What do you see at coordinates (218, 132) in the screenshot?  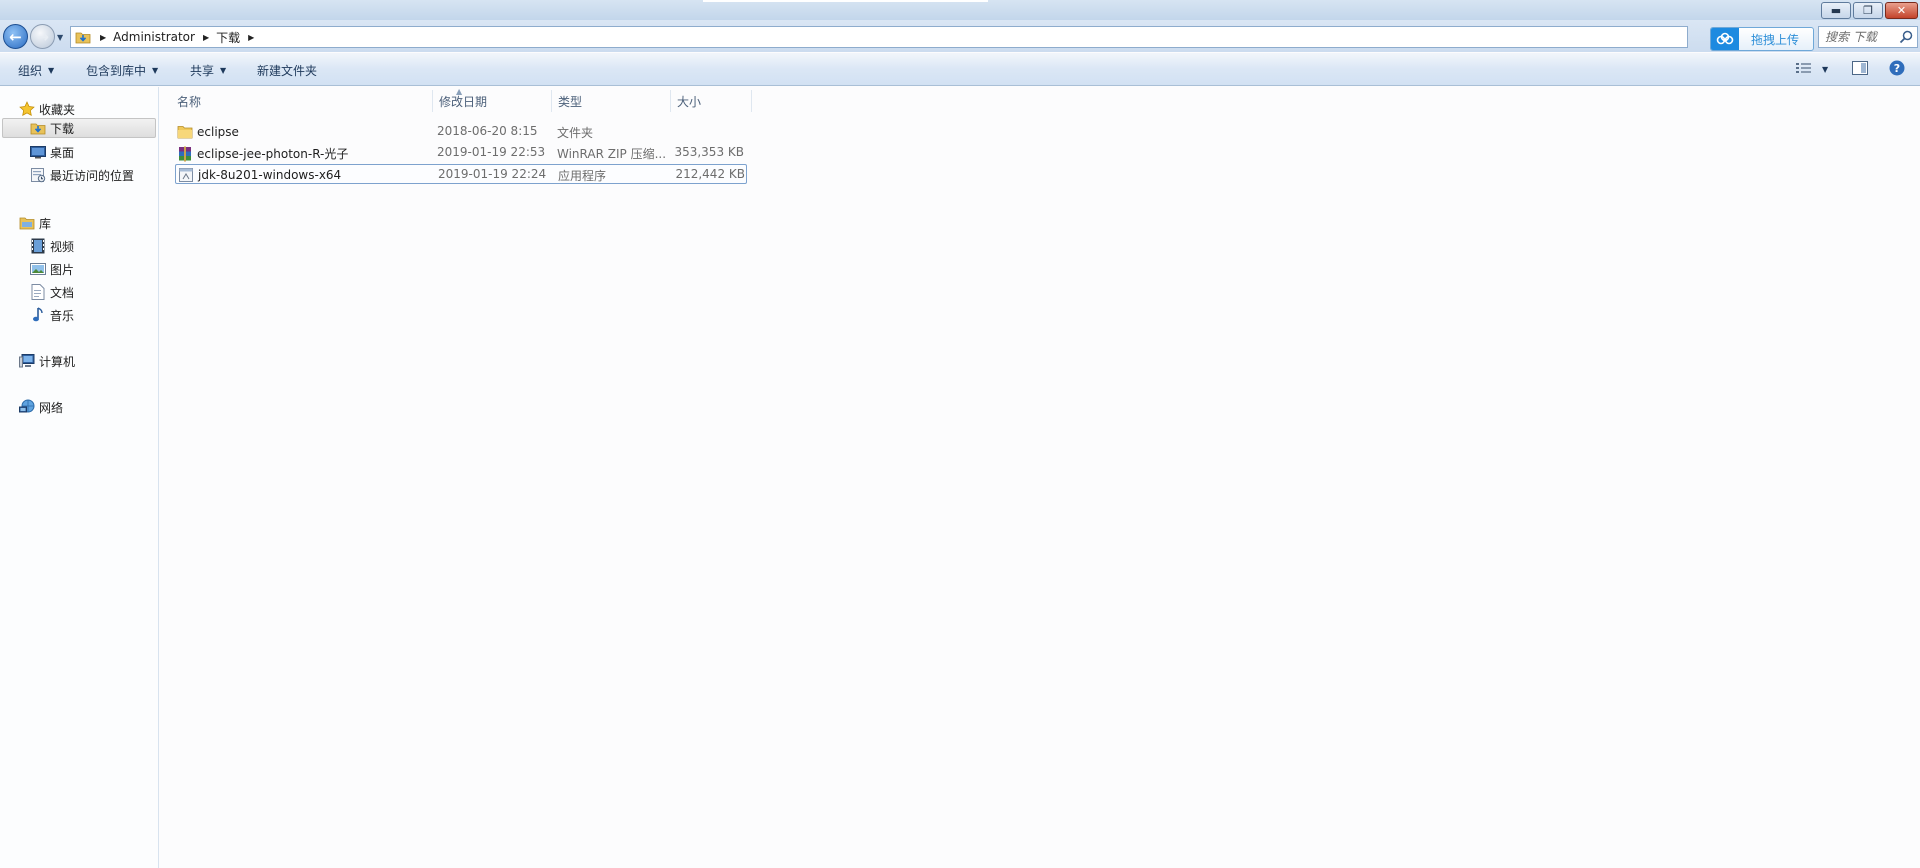 I see `file-name: eclipse` at bounding box center [218, 132].